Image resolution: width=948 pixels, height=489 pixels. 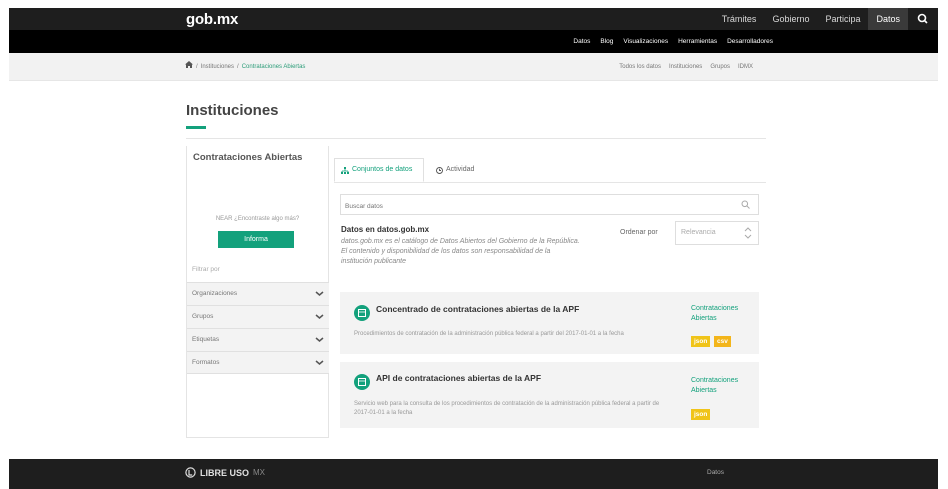 What do you see at coordinates (790, 19) in the screenshot?
I see `nav-gobierno: Gobierno` at bounding box center [790, 19].